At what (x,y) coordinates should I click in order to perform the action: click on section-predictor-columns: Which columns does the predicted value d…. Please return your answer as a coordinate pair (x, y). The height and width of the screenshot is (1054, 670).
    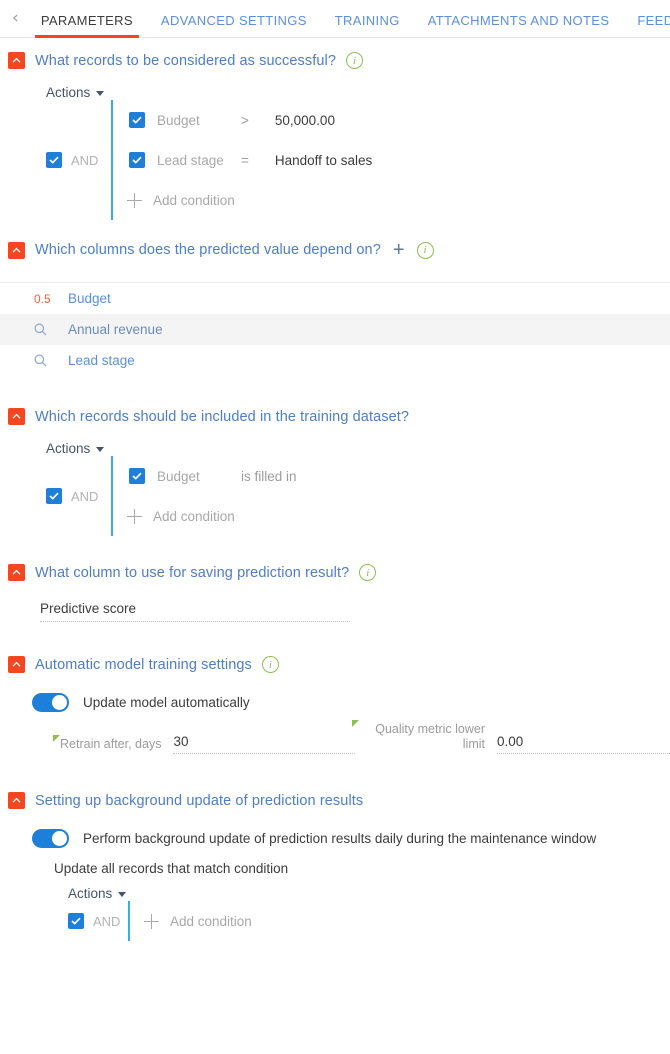
    Looking at the image, I should click on (335, 301).